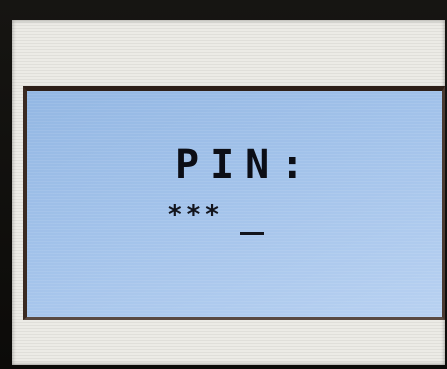  Describe the element at coordinates (195, 215) in the screenshot. I see `pin-input-masked: ***` at that location.